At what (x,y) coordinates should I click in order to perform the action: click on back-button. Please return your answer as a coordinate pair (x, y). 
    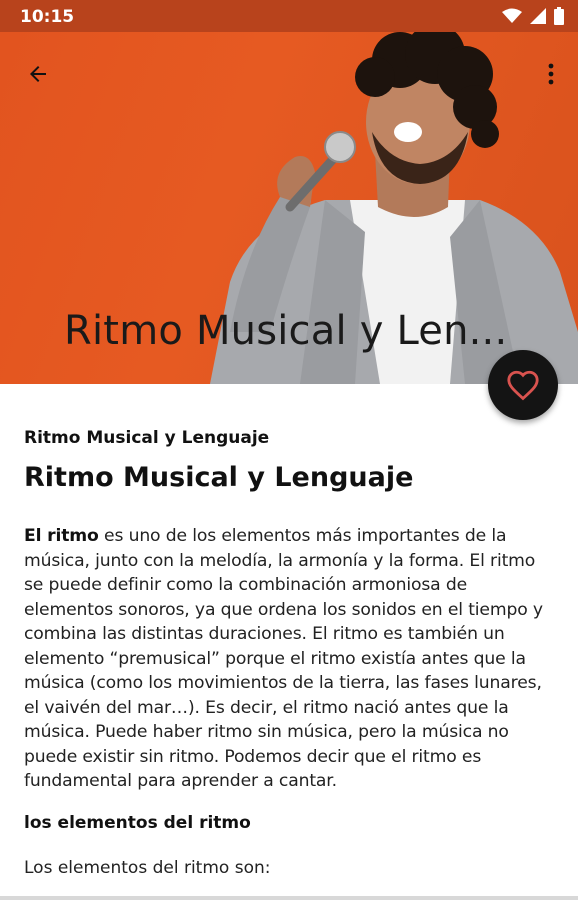
    Looking at the image, I should click on (38, 74).